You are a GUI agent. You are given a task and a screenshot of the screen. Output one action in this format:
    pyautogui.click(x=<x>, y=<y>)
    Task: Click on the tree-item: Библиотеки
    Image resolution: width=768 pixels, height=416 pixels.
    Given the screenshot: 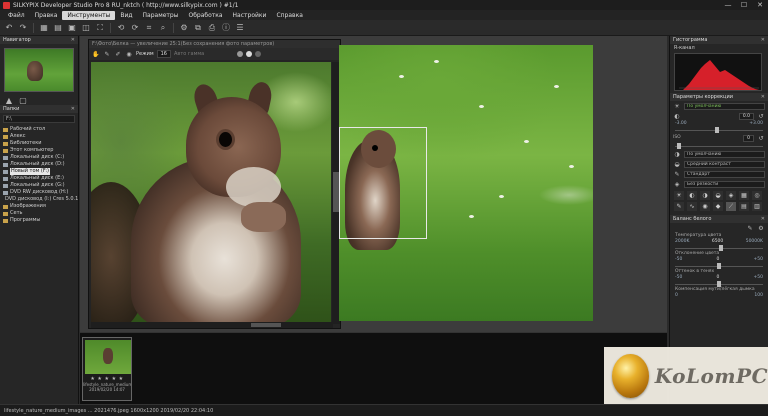 What is the action you would take?
    pyautogui.click(x=39, y=143)
    